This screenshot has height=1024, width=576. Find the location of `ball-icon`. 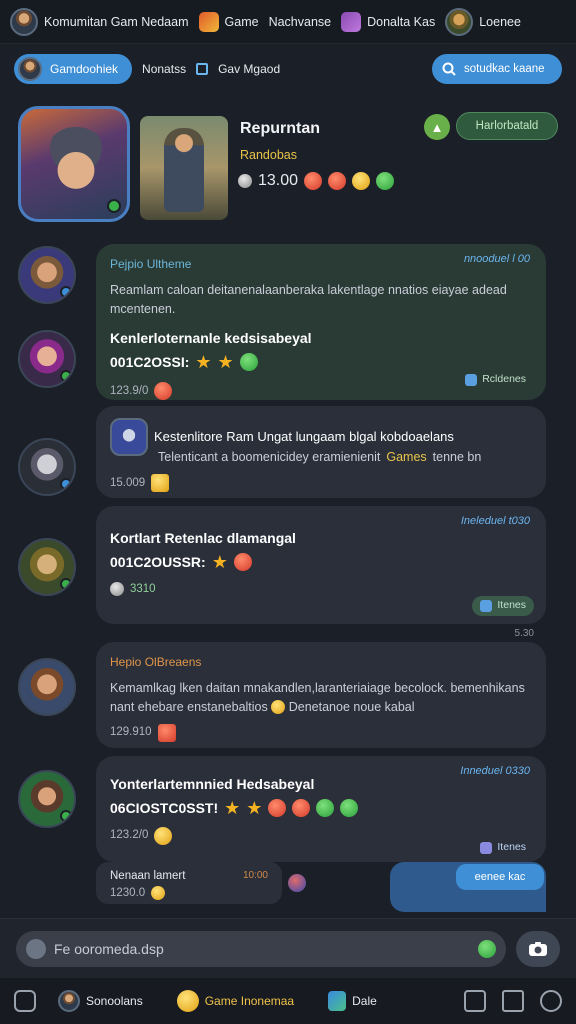

ball-icon is located at coordinates (117, 588).